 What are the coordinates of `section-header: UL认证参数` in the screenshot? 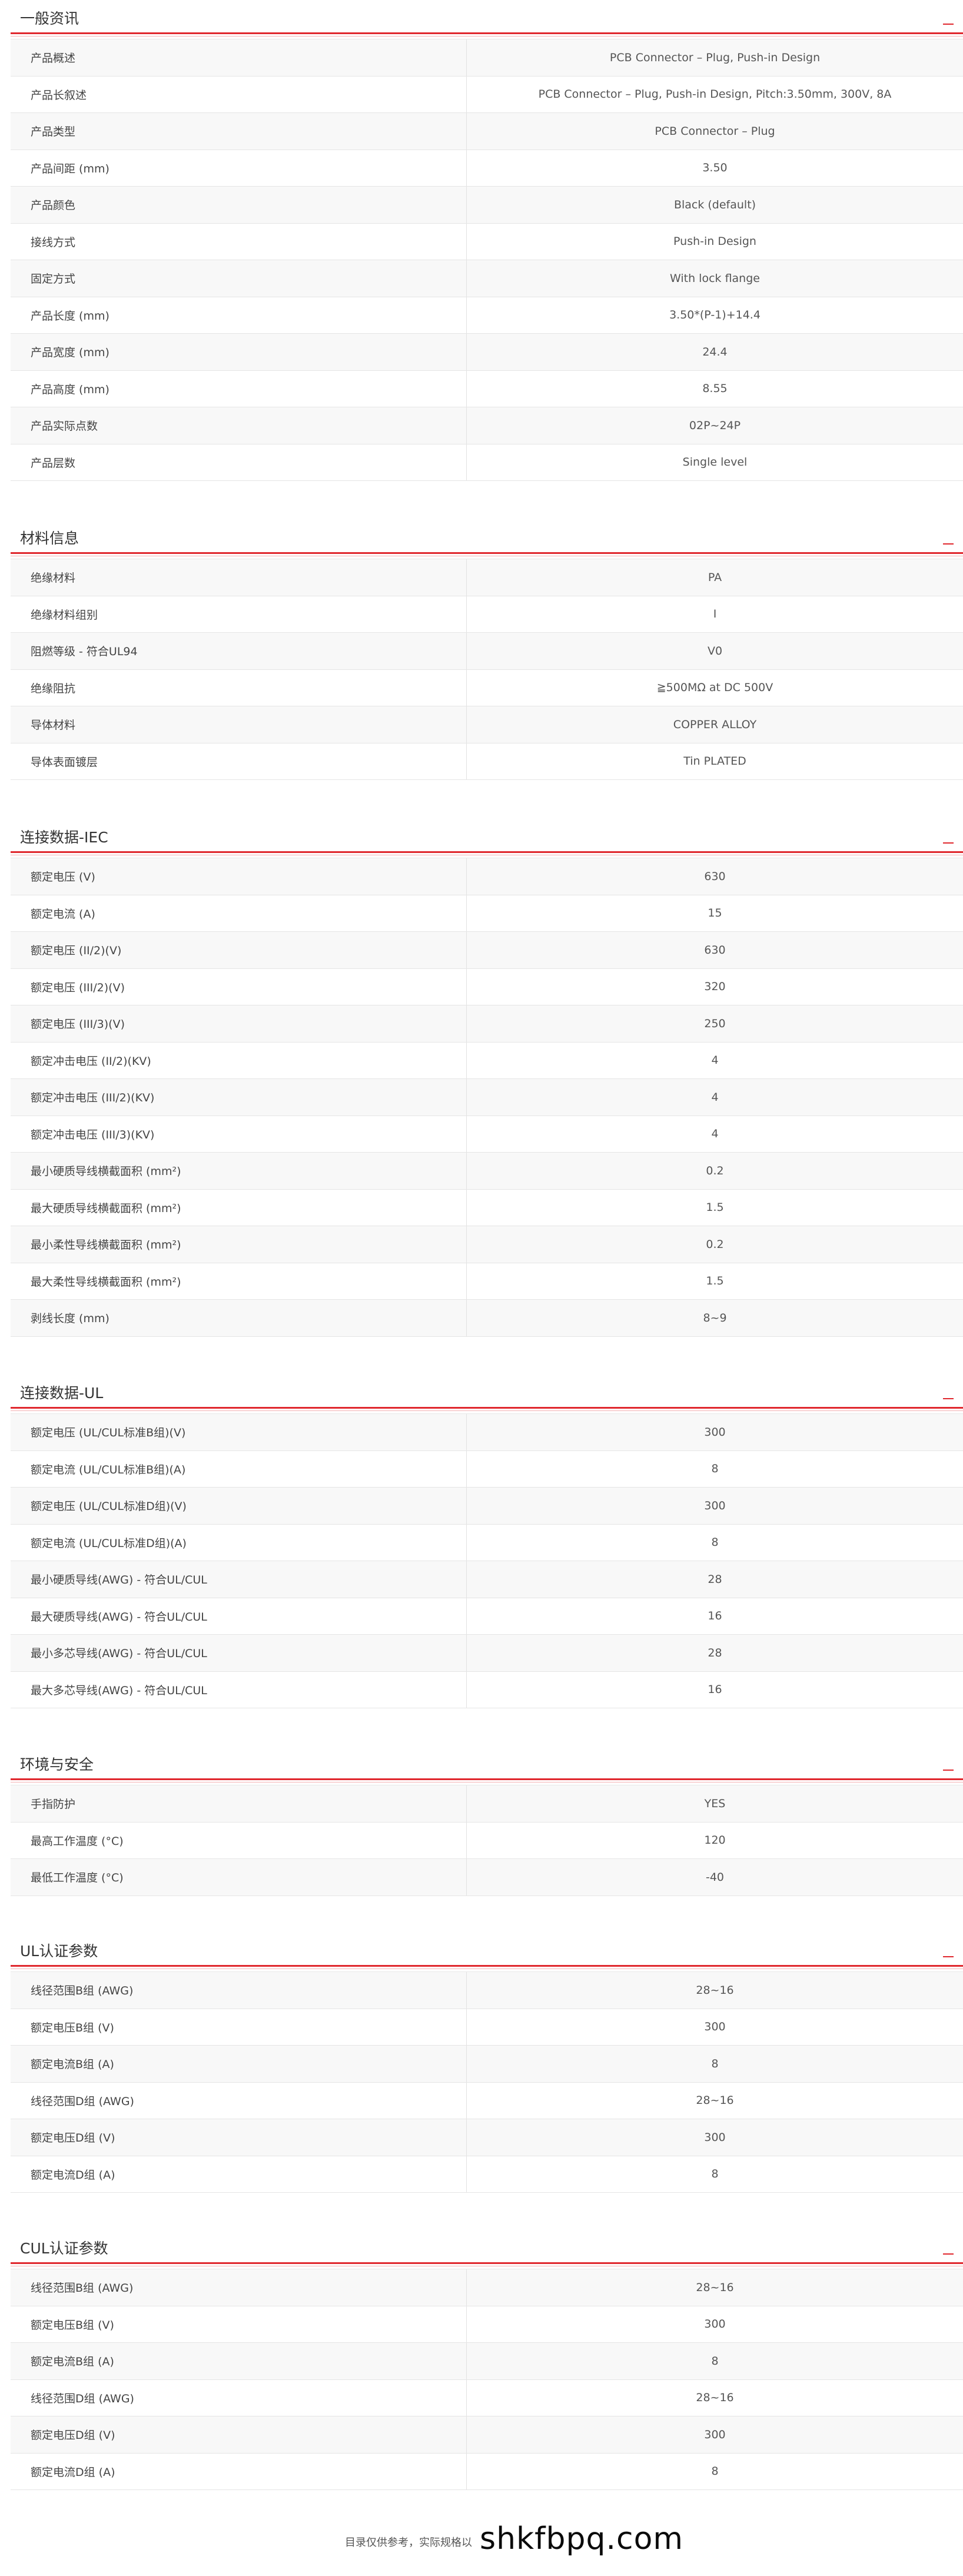 It's located at (487, 1951).